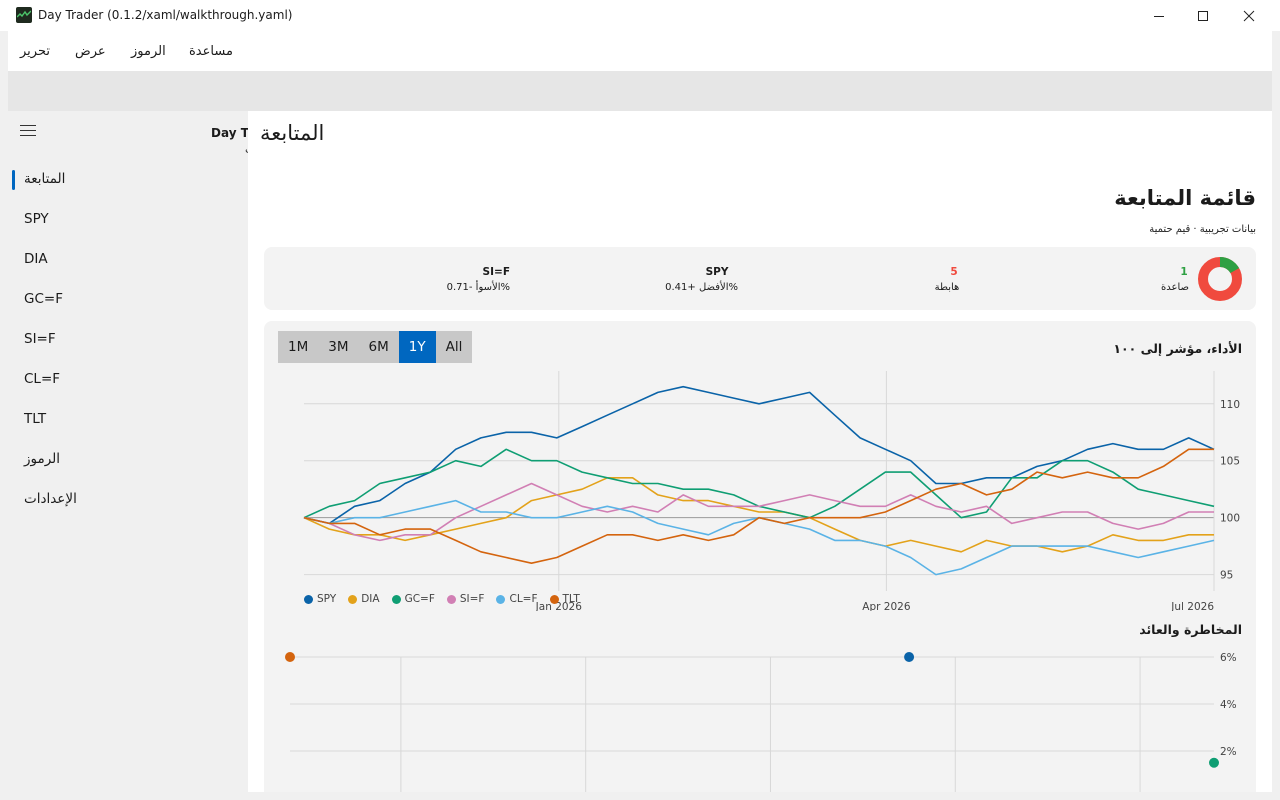  I want to click on legend-item: SI=F, so click(465, 599).